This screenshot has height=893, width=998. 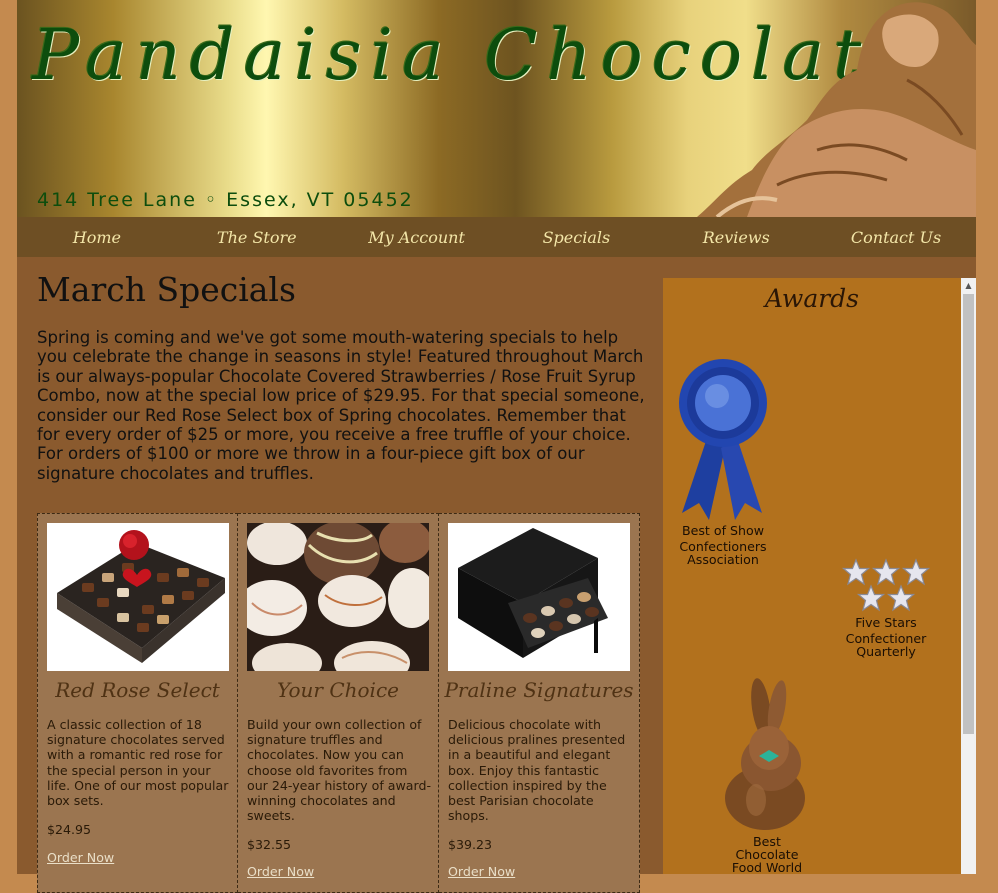 What do you see at coordinates (736, 237) in the screenshot?
I see `nav-reviews: Reviews` at bounding box center [736, 237].